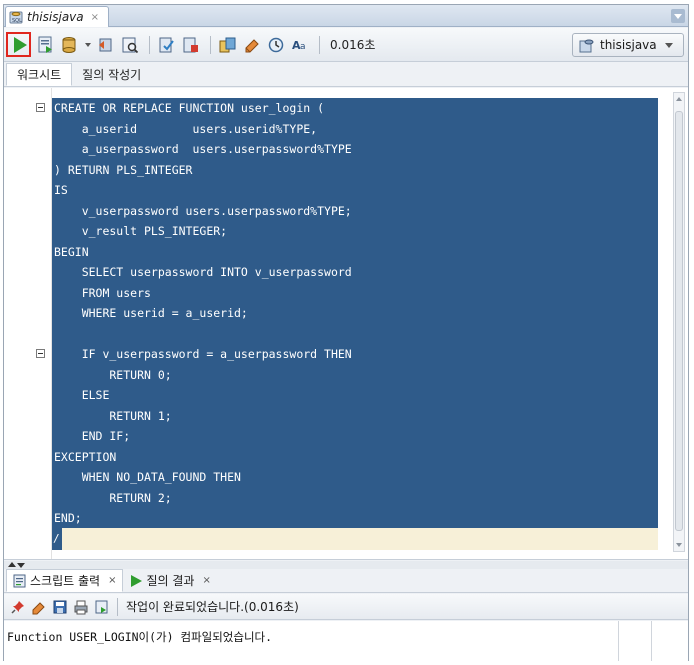 The height and width of the screenshot is (665, 694). I want to click on connection-selector: thisisjava, so click(628, 45).